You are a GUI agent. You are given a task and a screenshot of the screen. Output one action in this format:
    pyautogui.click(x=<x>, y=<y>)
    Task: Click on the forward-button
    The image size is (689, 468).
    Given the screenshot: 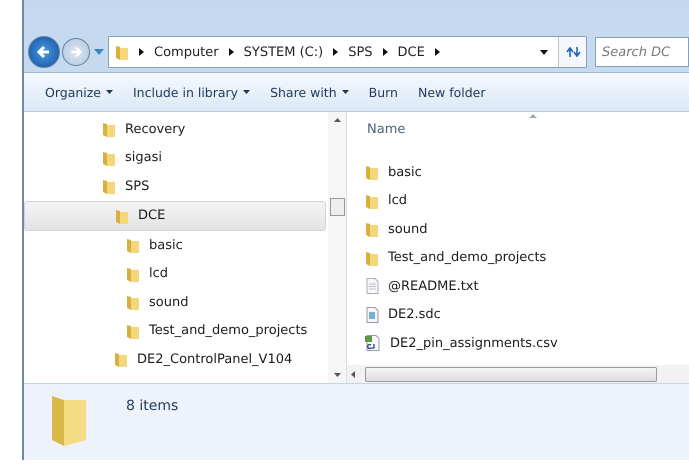 What is the action you would take?
    pyautogui.click(x=76, y=52)
    